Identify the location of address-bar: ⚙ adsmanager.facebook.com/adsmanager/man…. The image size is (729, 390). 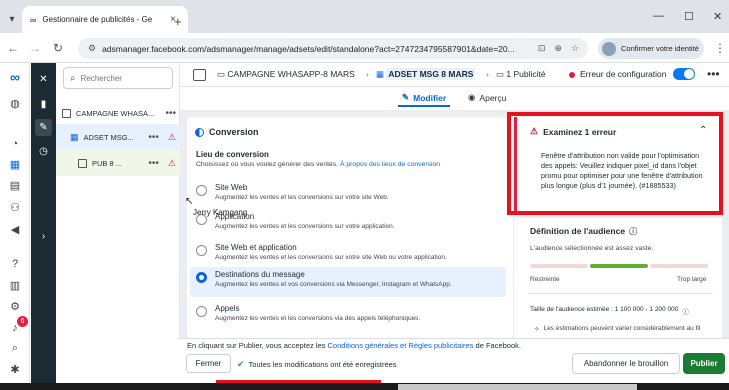
(333, 48).